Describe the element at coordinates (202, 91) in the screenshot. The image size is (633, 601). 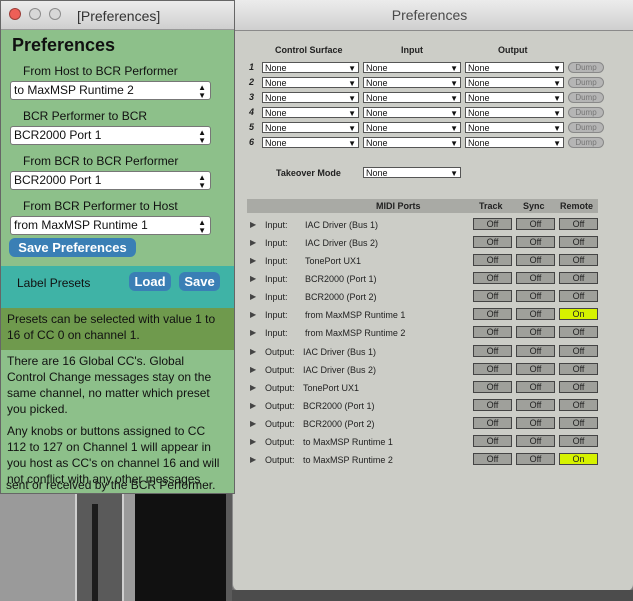
I see `updown-arrows-icon: ▲ ▼` at that location.